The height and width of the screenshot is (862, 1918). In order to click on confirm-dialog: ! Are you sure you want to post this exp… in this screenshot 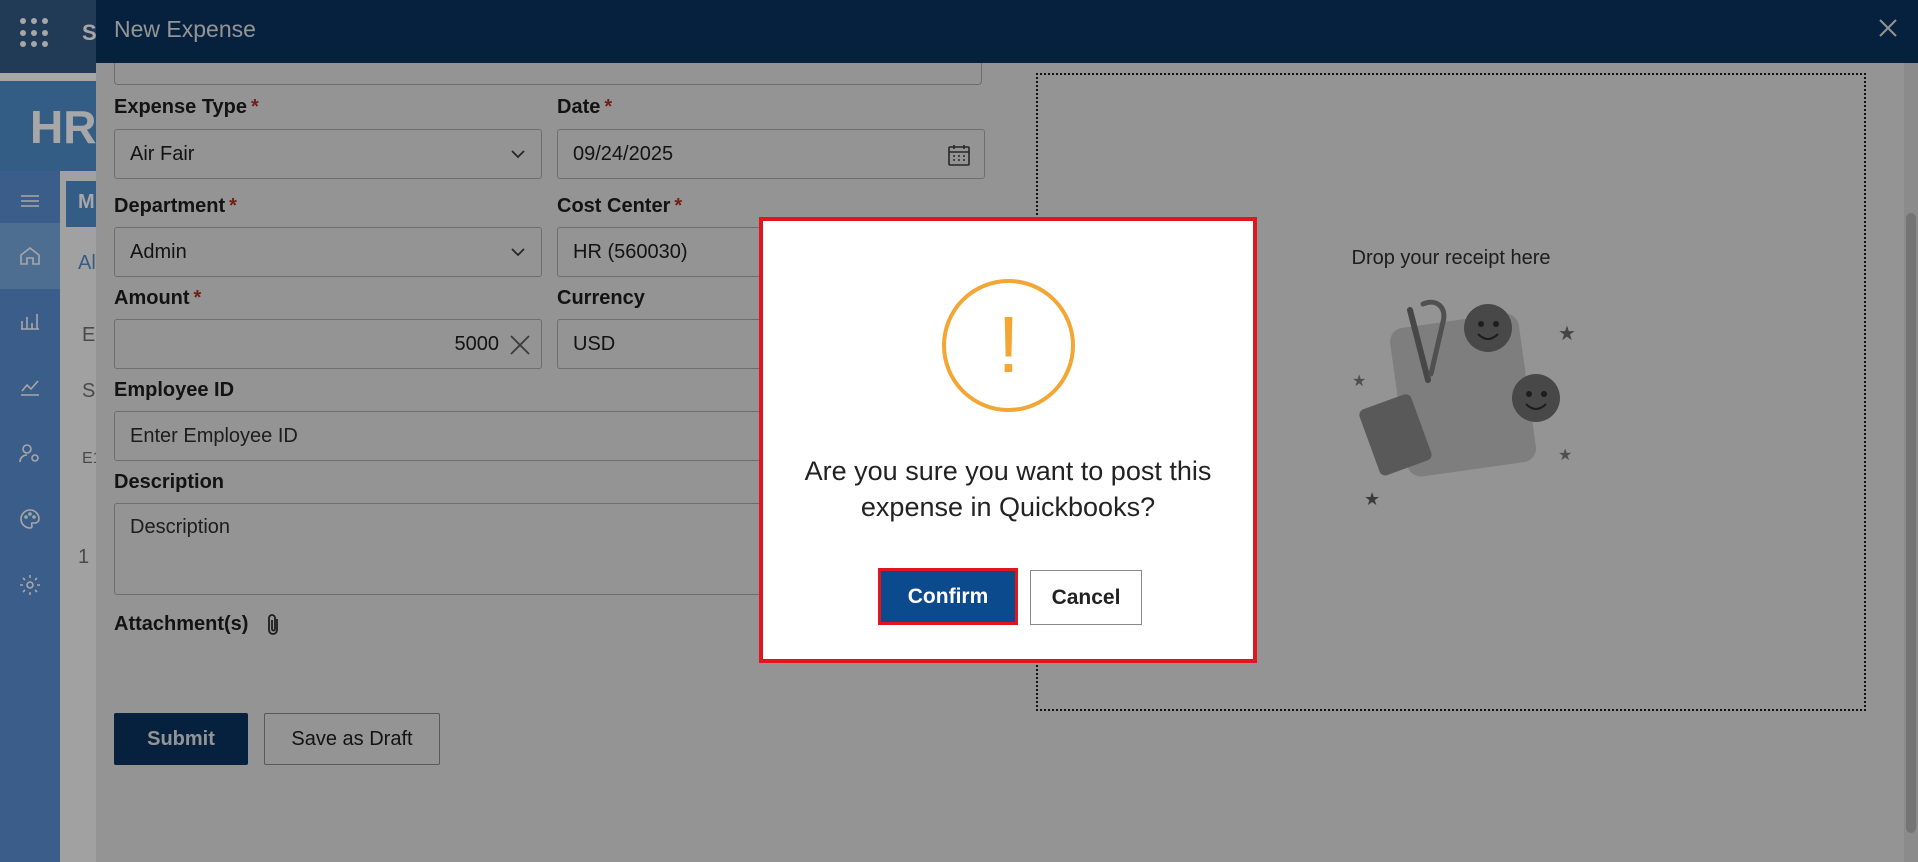, I will do `click(1008, 440)`.